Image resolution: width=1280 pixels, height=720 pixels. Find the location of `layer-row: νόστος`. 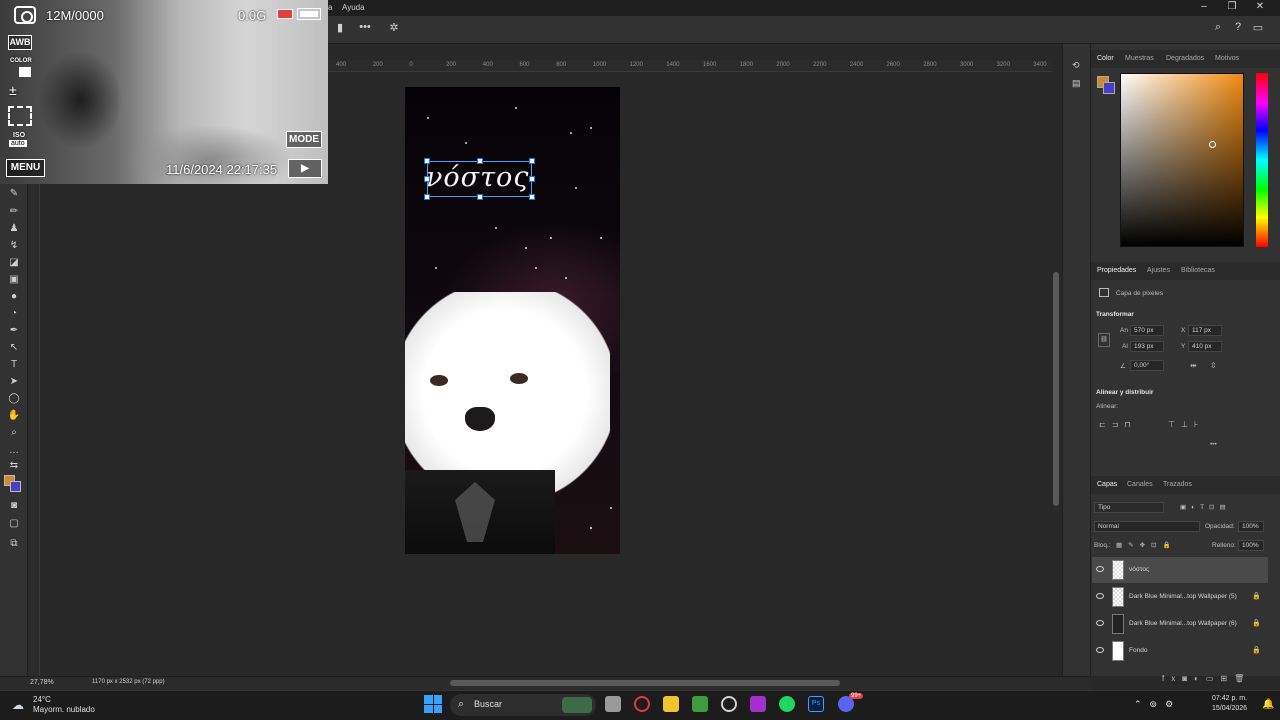

layer-row: νόστος is located at coordinates (1180, 570).